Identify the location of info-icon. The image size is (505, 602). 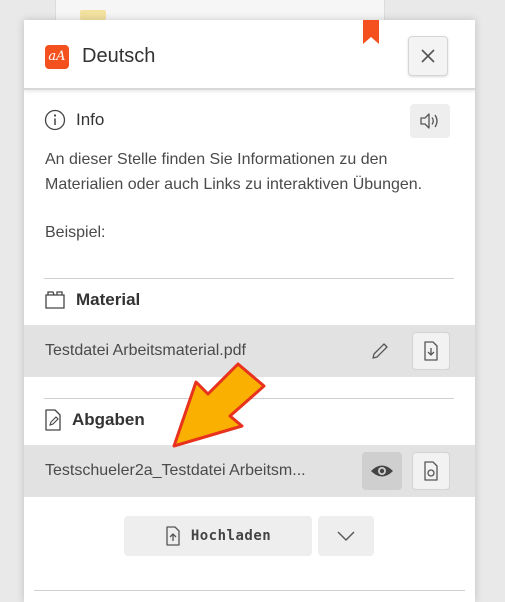
(55, 120).